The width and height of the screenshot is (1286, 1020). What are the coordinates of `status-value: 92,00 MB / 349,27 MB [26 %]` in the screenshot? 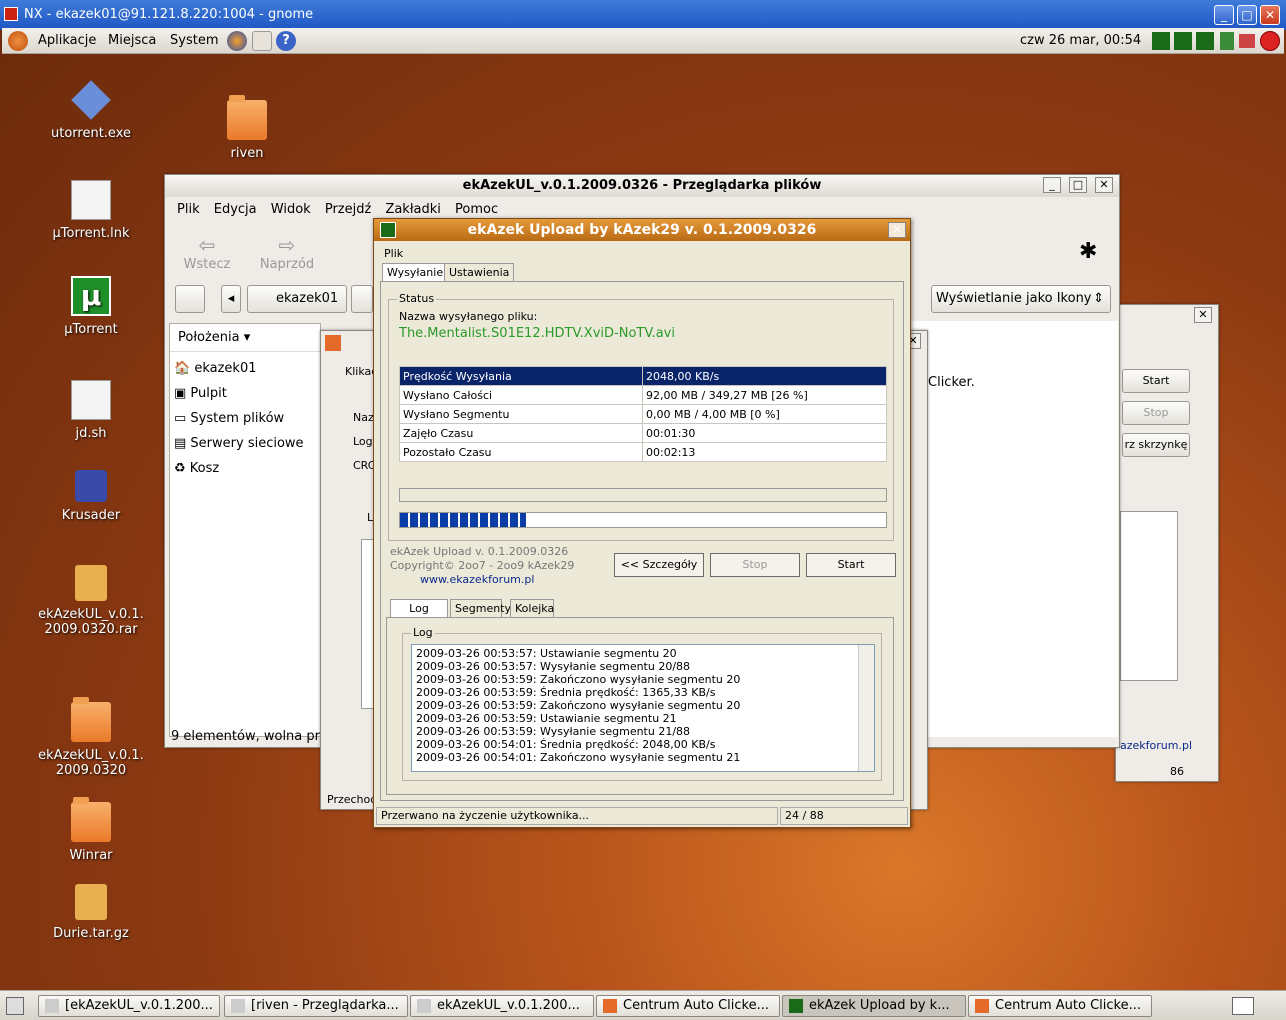 It's located at (764, 395).